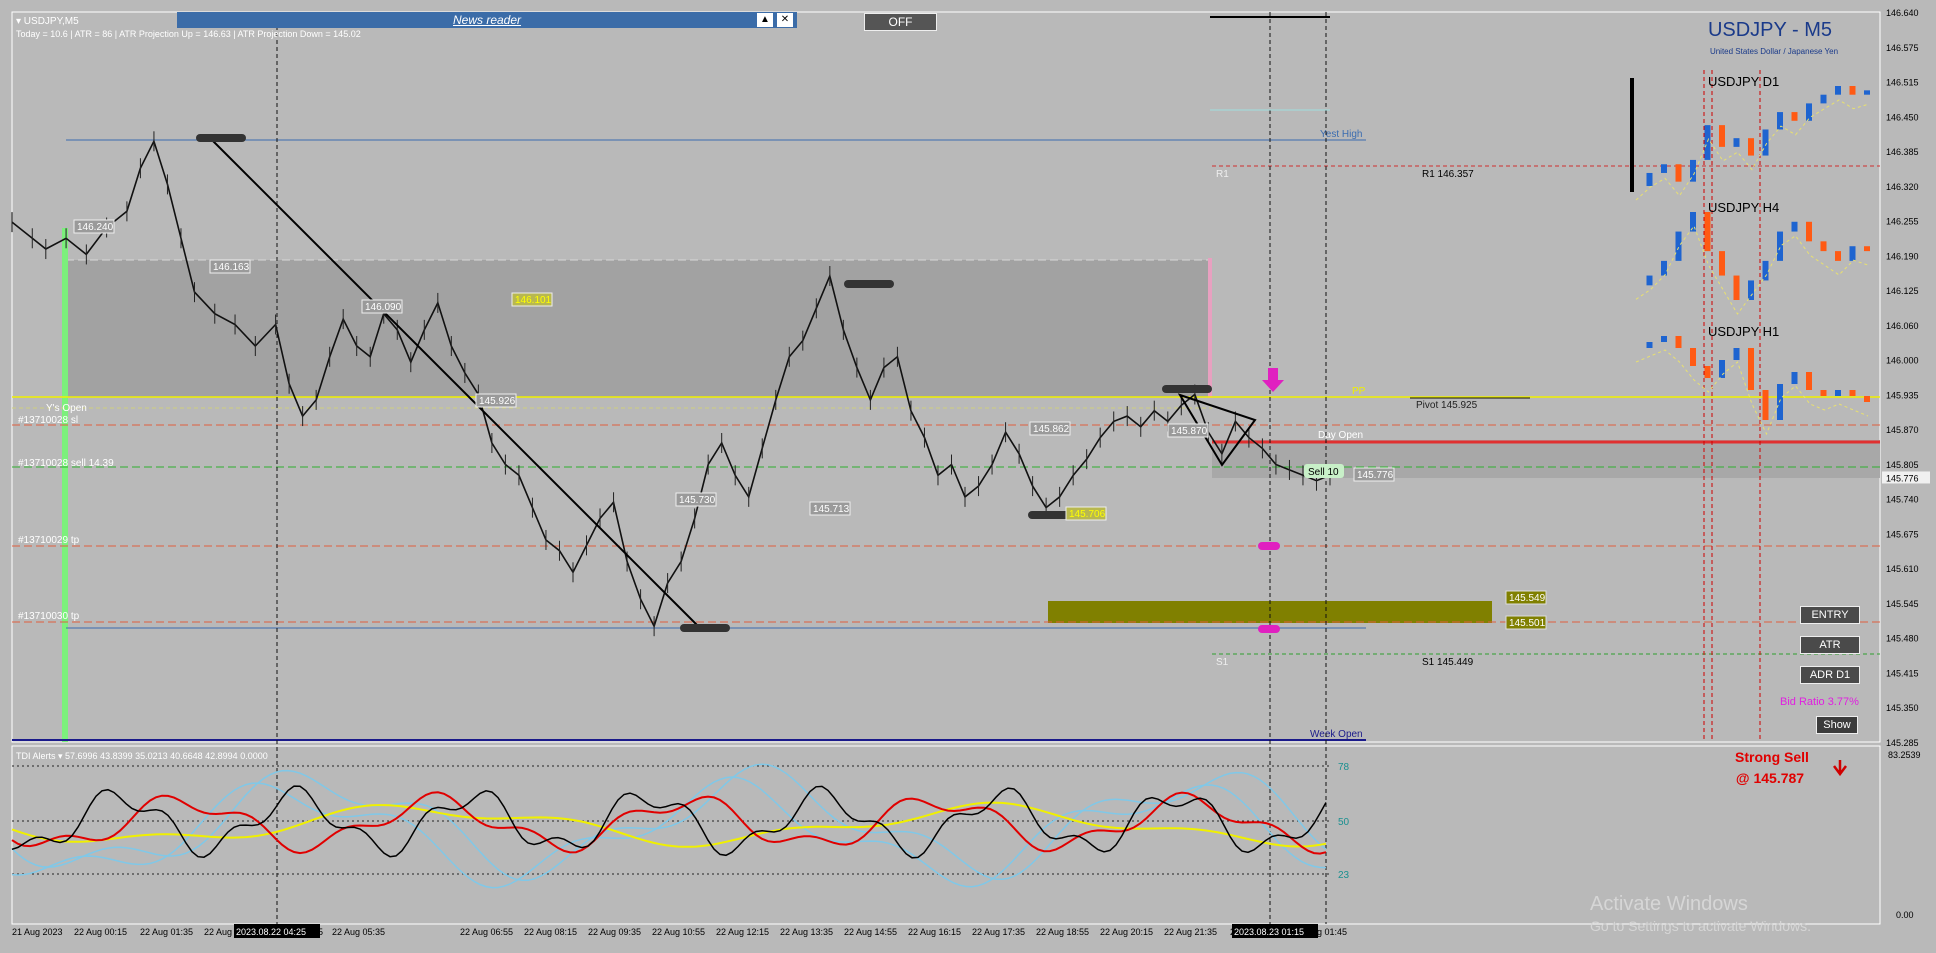 Image resolution: width=1936 pixels, height=953 pixels. Describe the element at coordinates (1830, 615) in the screenshot. I see `entry-button: ENTRY` at that location.